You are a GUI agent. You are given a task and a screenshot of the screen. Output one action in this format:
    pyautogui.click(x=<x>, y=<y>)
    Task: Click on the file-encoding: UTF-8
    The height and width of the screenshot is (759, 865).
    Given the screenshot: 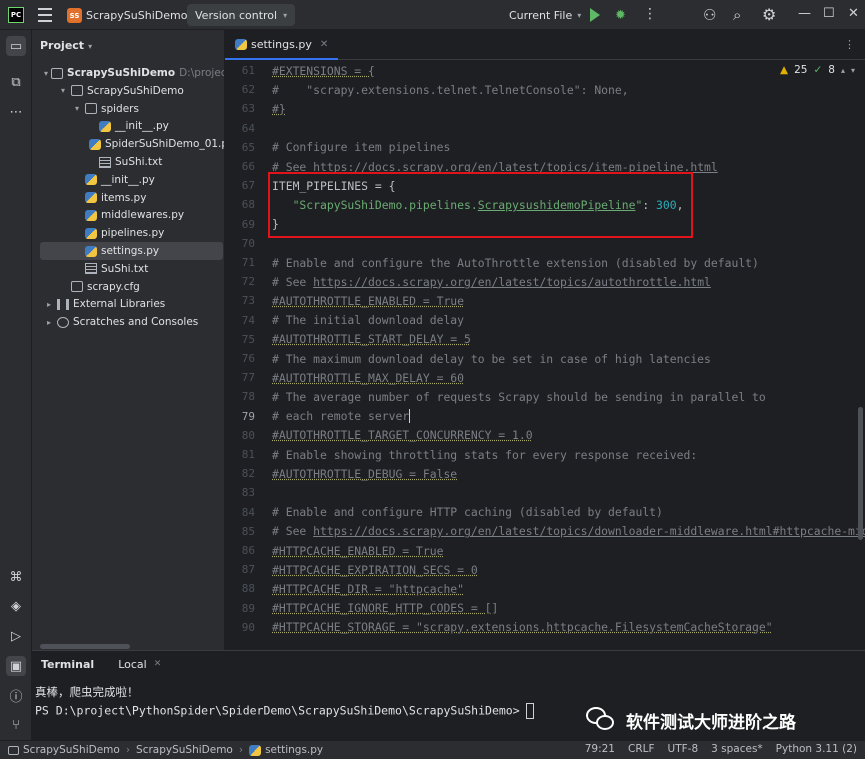 What is the action you would take?
    pyautogui.click(x=683, y=749)
    